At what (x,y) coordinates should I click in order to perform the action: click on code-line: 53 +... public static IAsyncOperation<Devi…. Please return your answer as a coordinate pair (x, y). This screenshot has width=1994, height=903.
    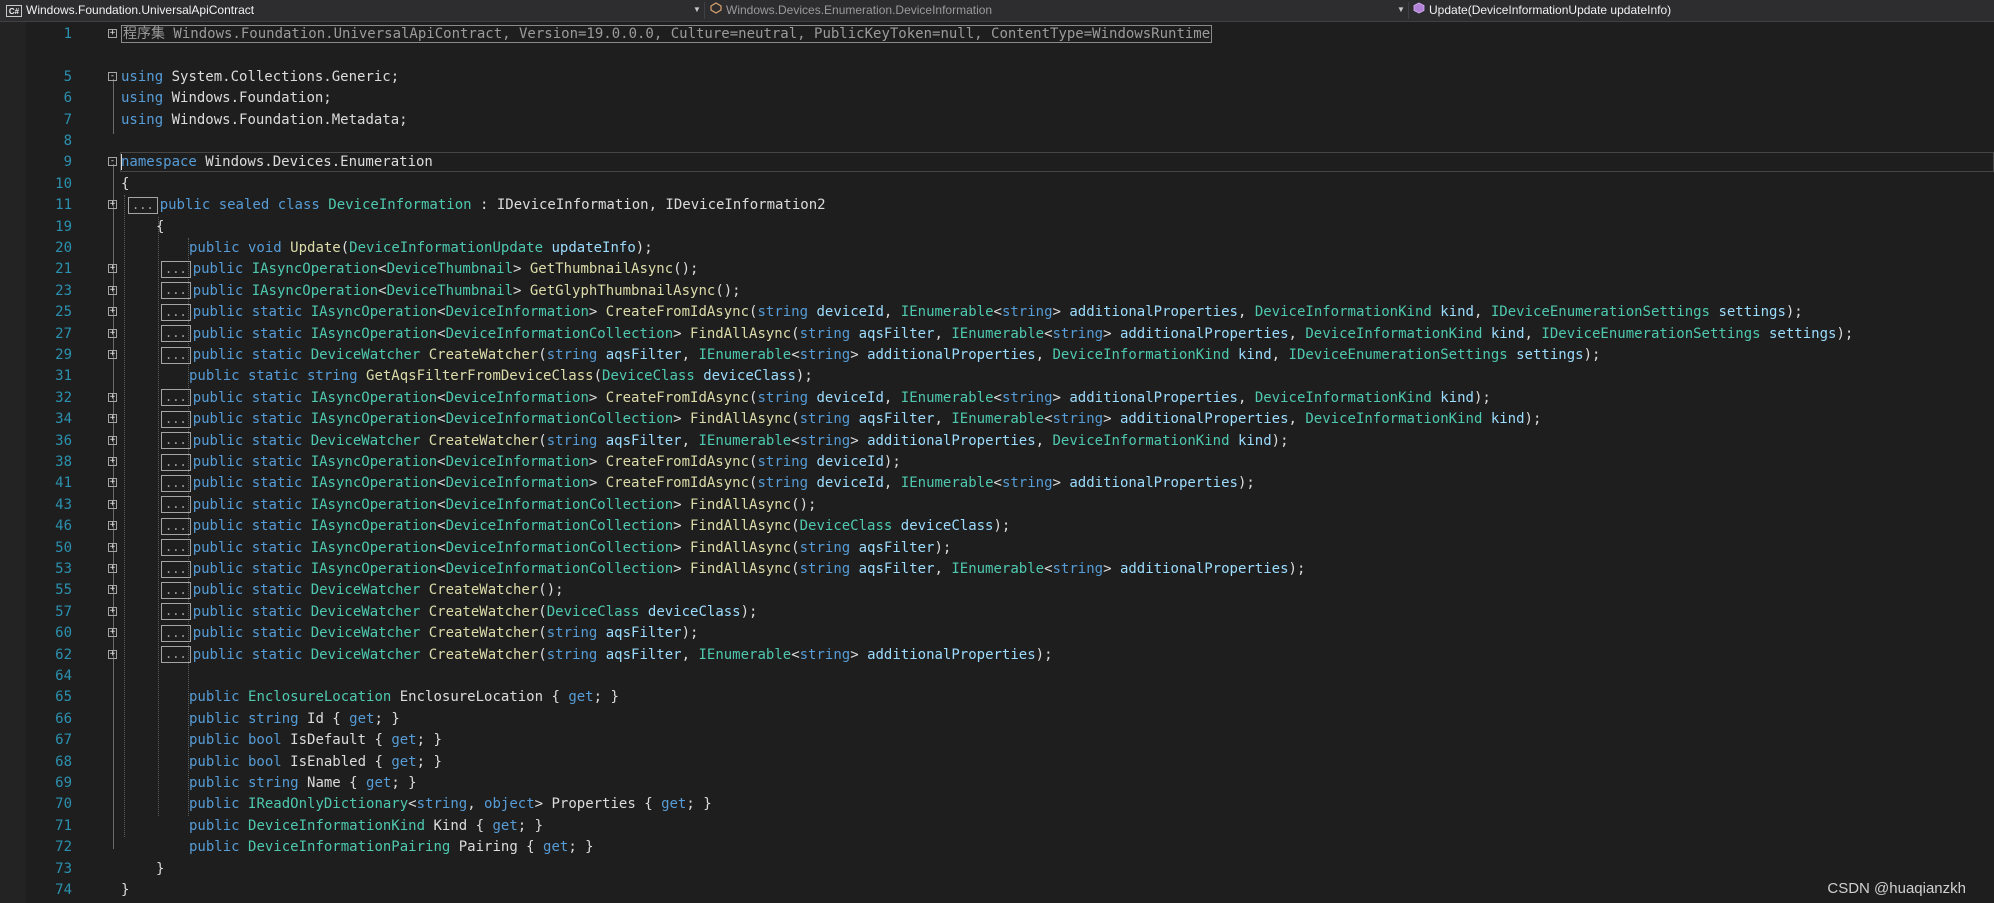
    Looking at the image, I should click on (997, 569).